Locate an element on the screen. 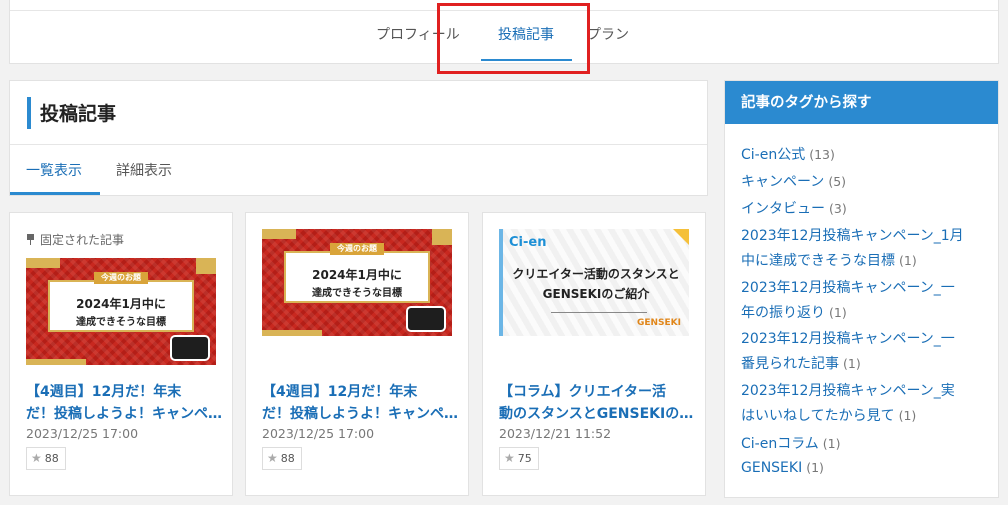  tab-list-view: 一覧表示 is located at coordinates (54, 170).